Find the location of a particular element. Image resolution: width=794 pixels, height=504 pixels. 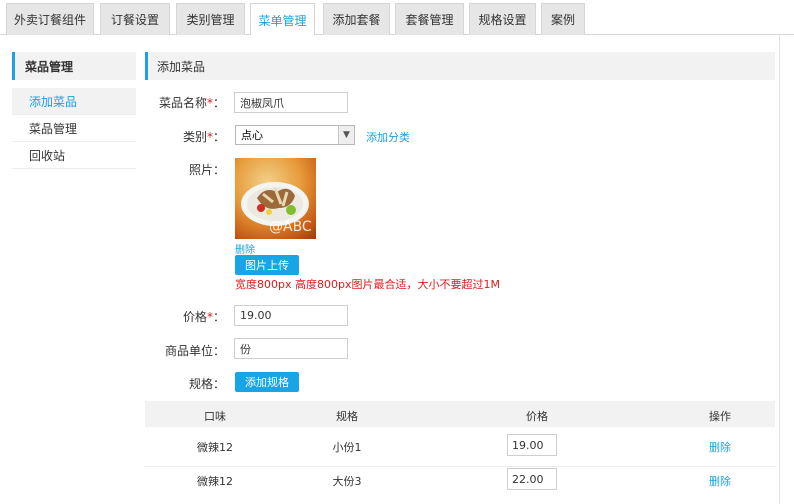

tab-combo-management: 套餐管理 is located at coordinates (429, 19).